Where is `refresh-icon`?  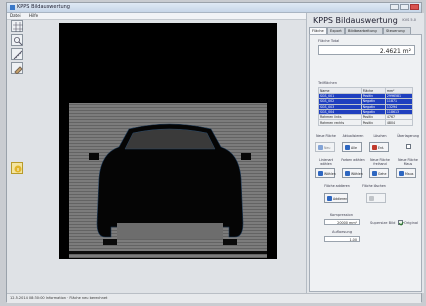
refresh-icon is located at coordinates (347, 147).